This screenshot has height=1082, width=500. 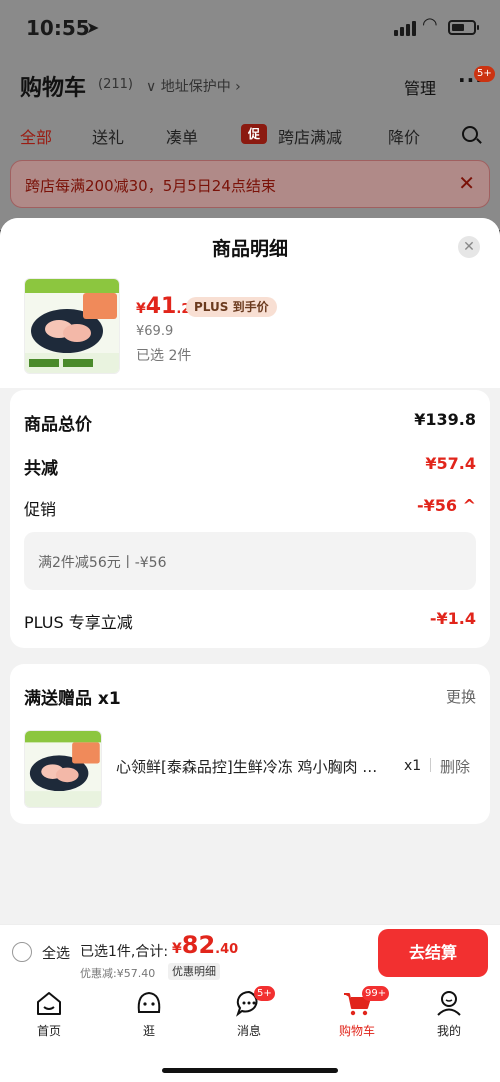 What do you see at coordinates (36, 136) in the screenshot?
I see `filter-all: 全部` at bounding box center [36, 136].